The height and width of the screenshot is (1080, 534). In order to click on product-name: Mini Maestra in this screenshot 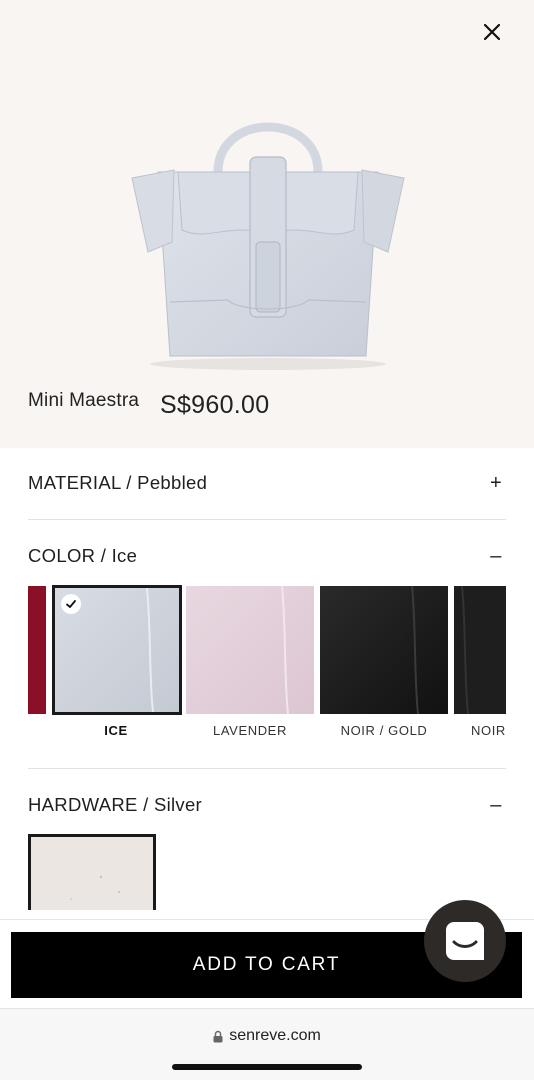, I will do `click(84, 400)`.